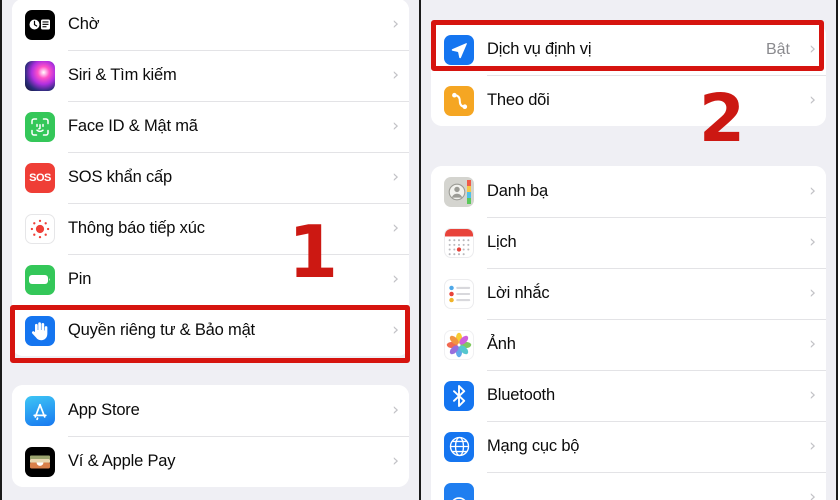  Describe the element at coordinates (459, 49) in the screenshot. I see `location-services-icon` at that location.